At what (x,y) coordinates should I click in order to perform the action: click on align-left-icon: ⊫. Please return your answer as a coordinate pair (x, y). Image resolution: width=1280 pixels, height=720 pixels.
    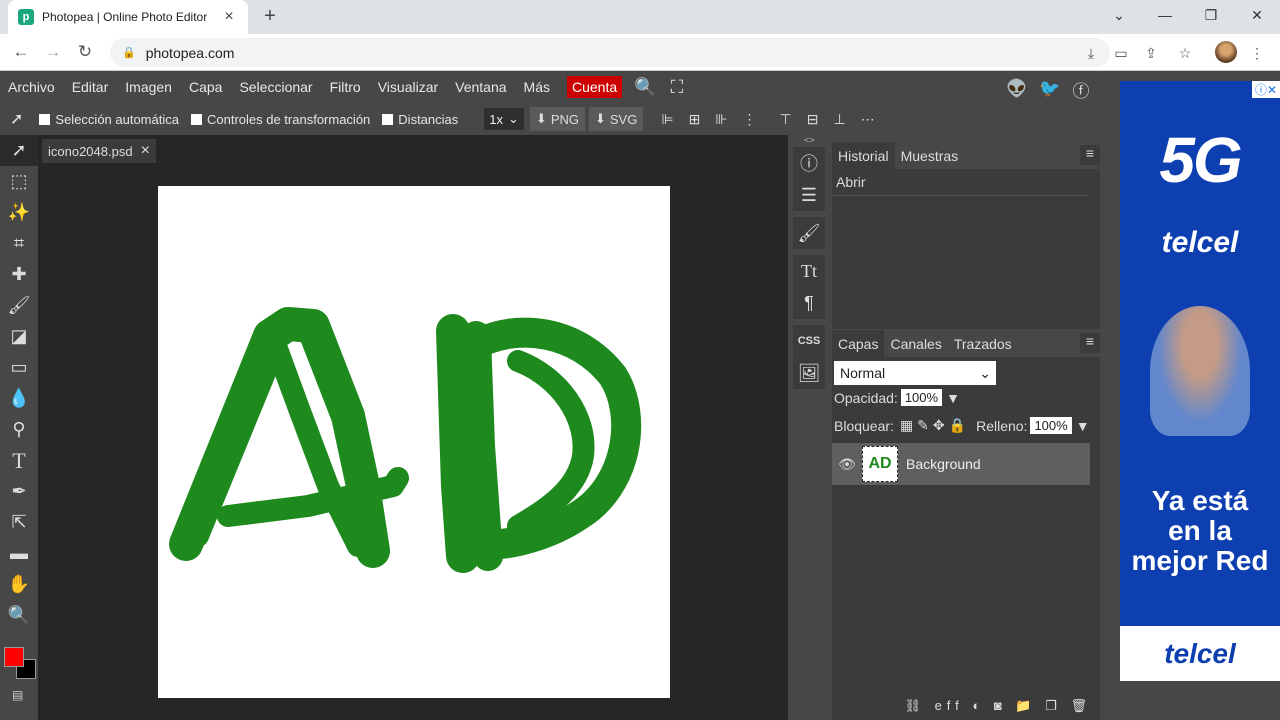
    Looking at the image, I should click on (667, 119).